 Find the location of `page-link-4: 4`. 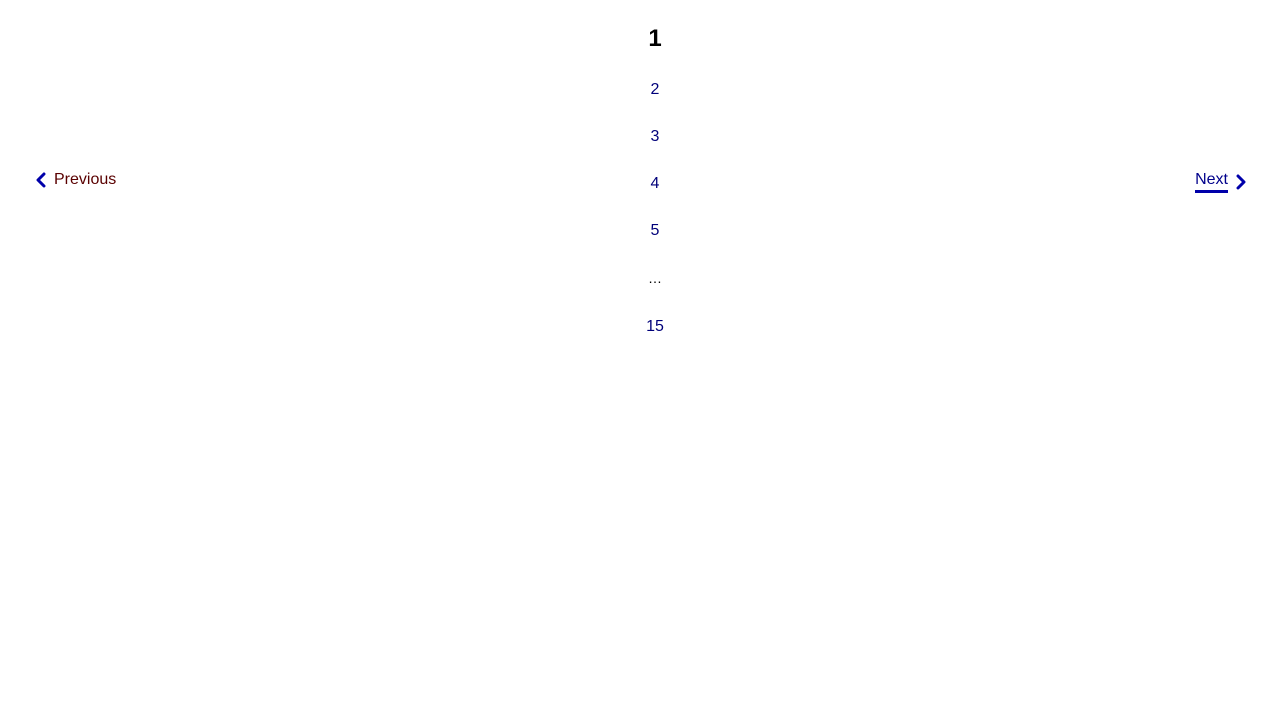

page-link-4: 4 is located at coordinates (655, 183).